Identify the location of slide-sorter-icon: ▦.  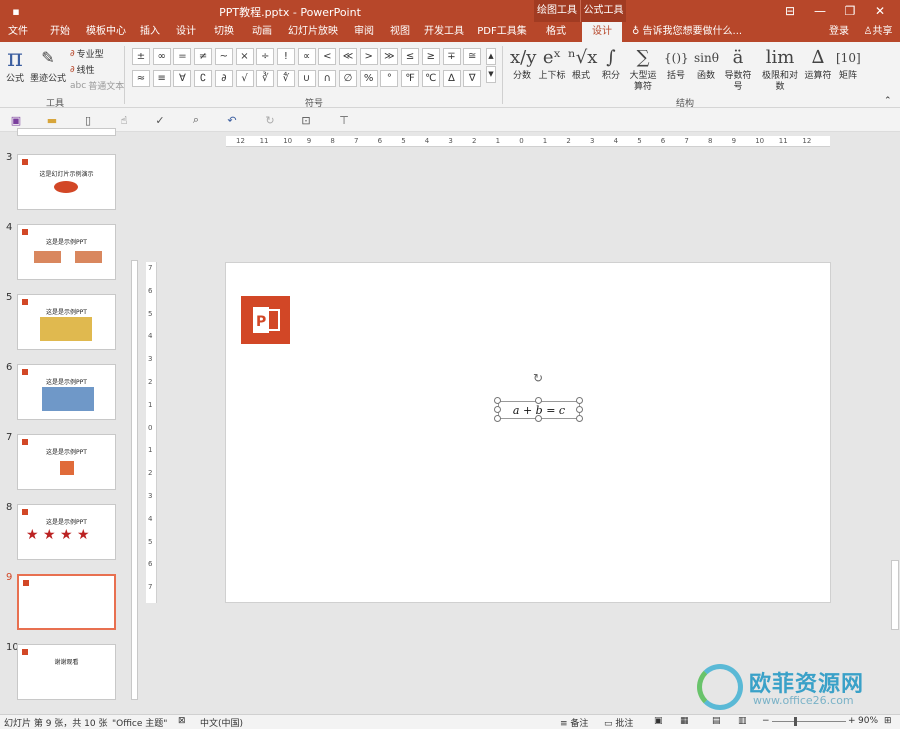
(684, 721).